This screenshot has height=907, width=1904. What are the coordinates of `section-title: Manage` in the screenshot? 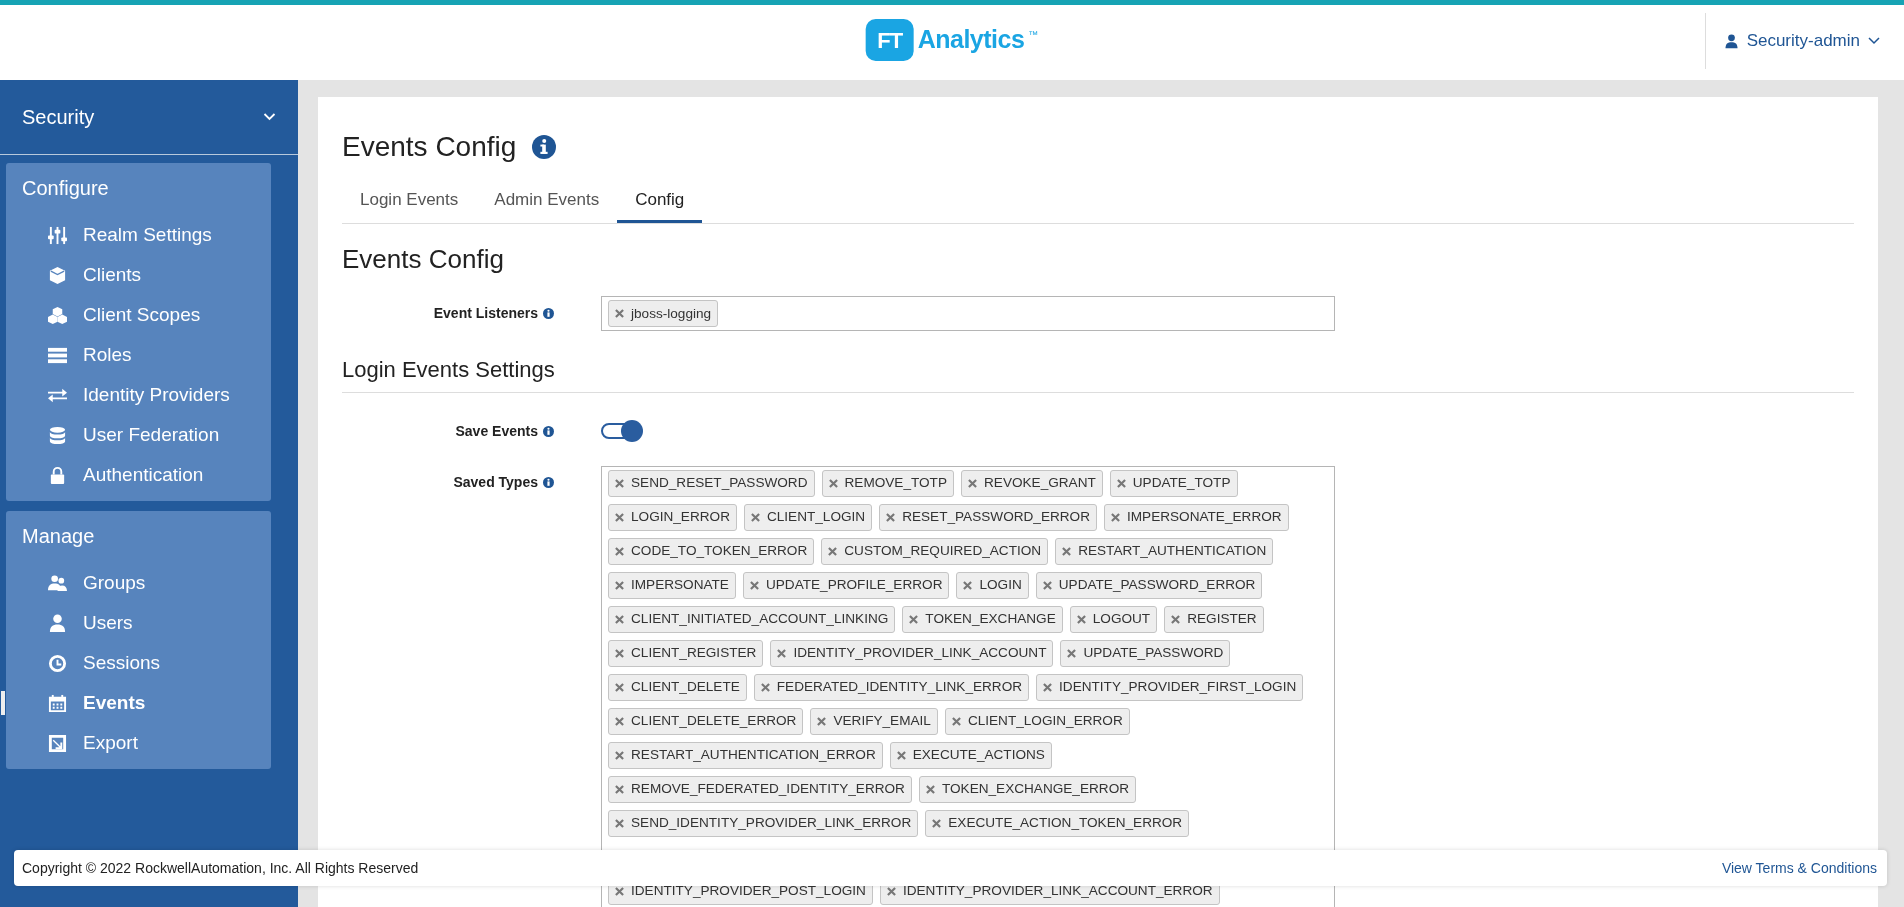 It's located at (58, 536).